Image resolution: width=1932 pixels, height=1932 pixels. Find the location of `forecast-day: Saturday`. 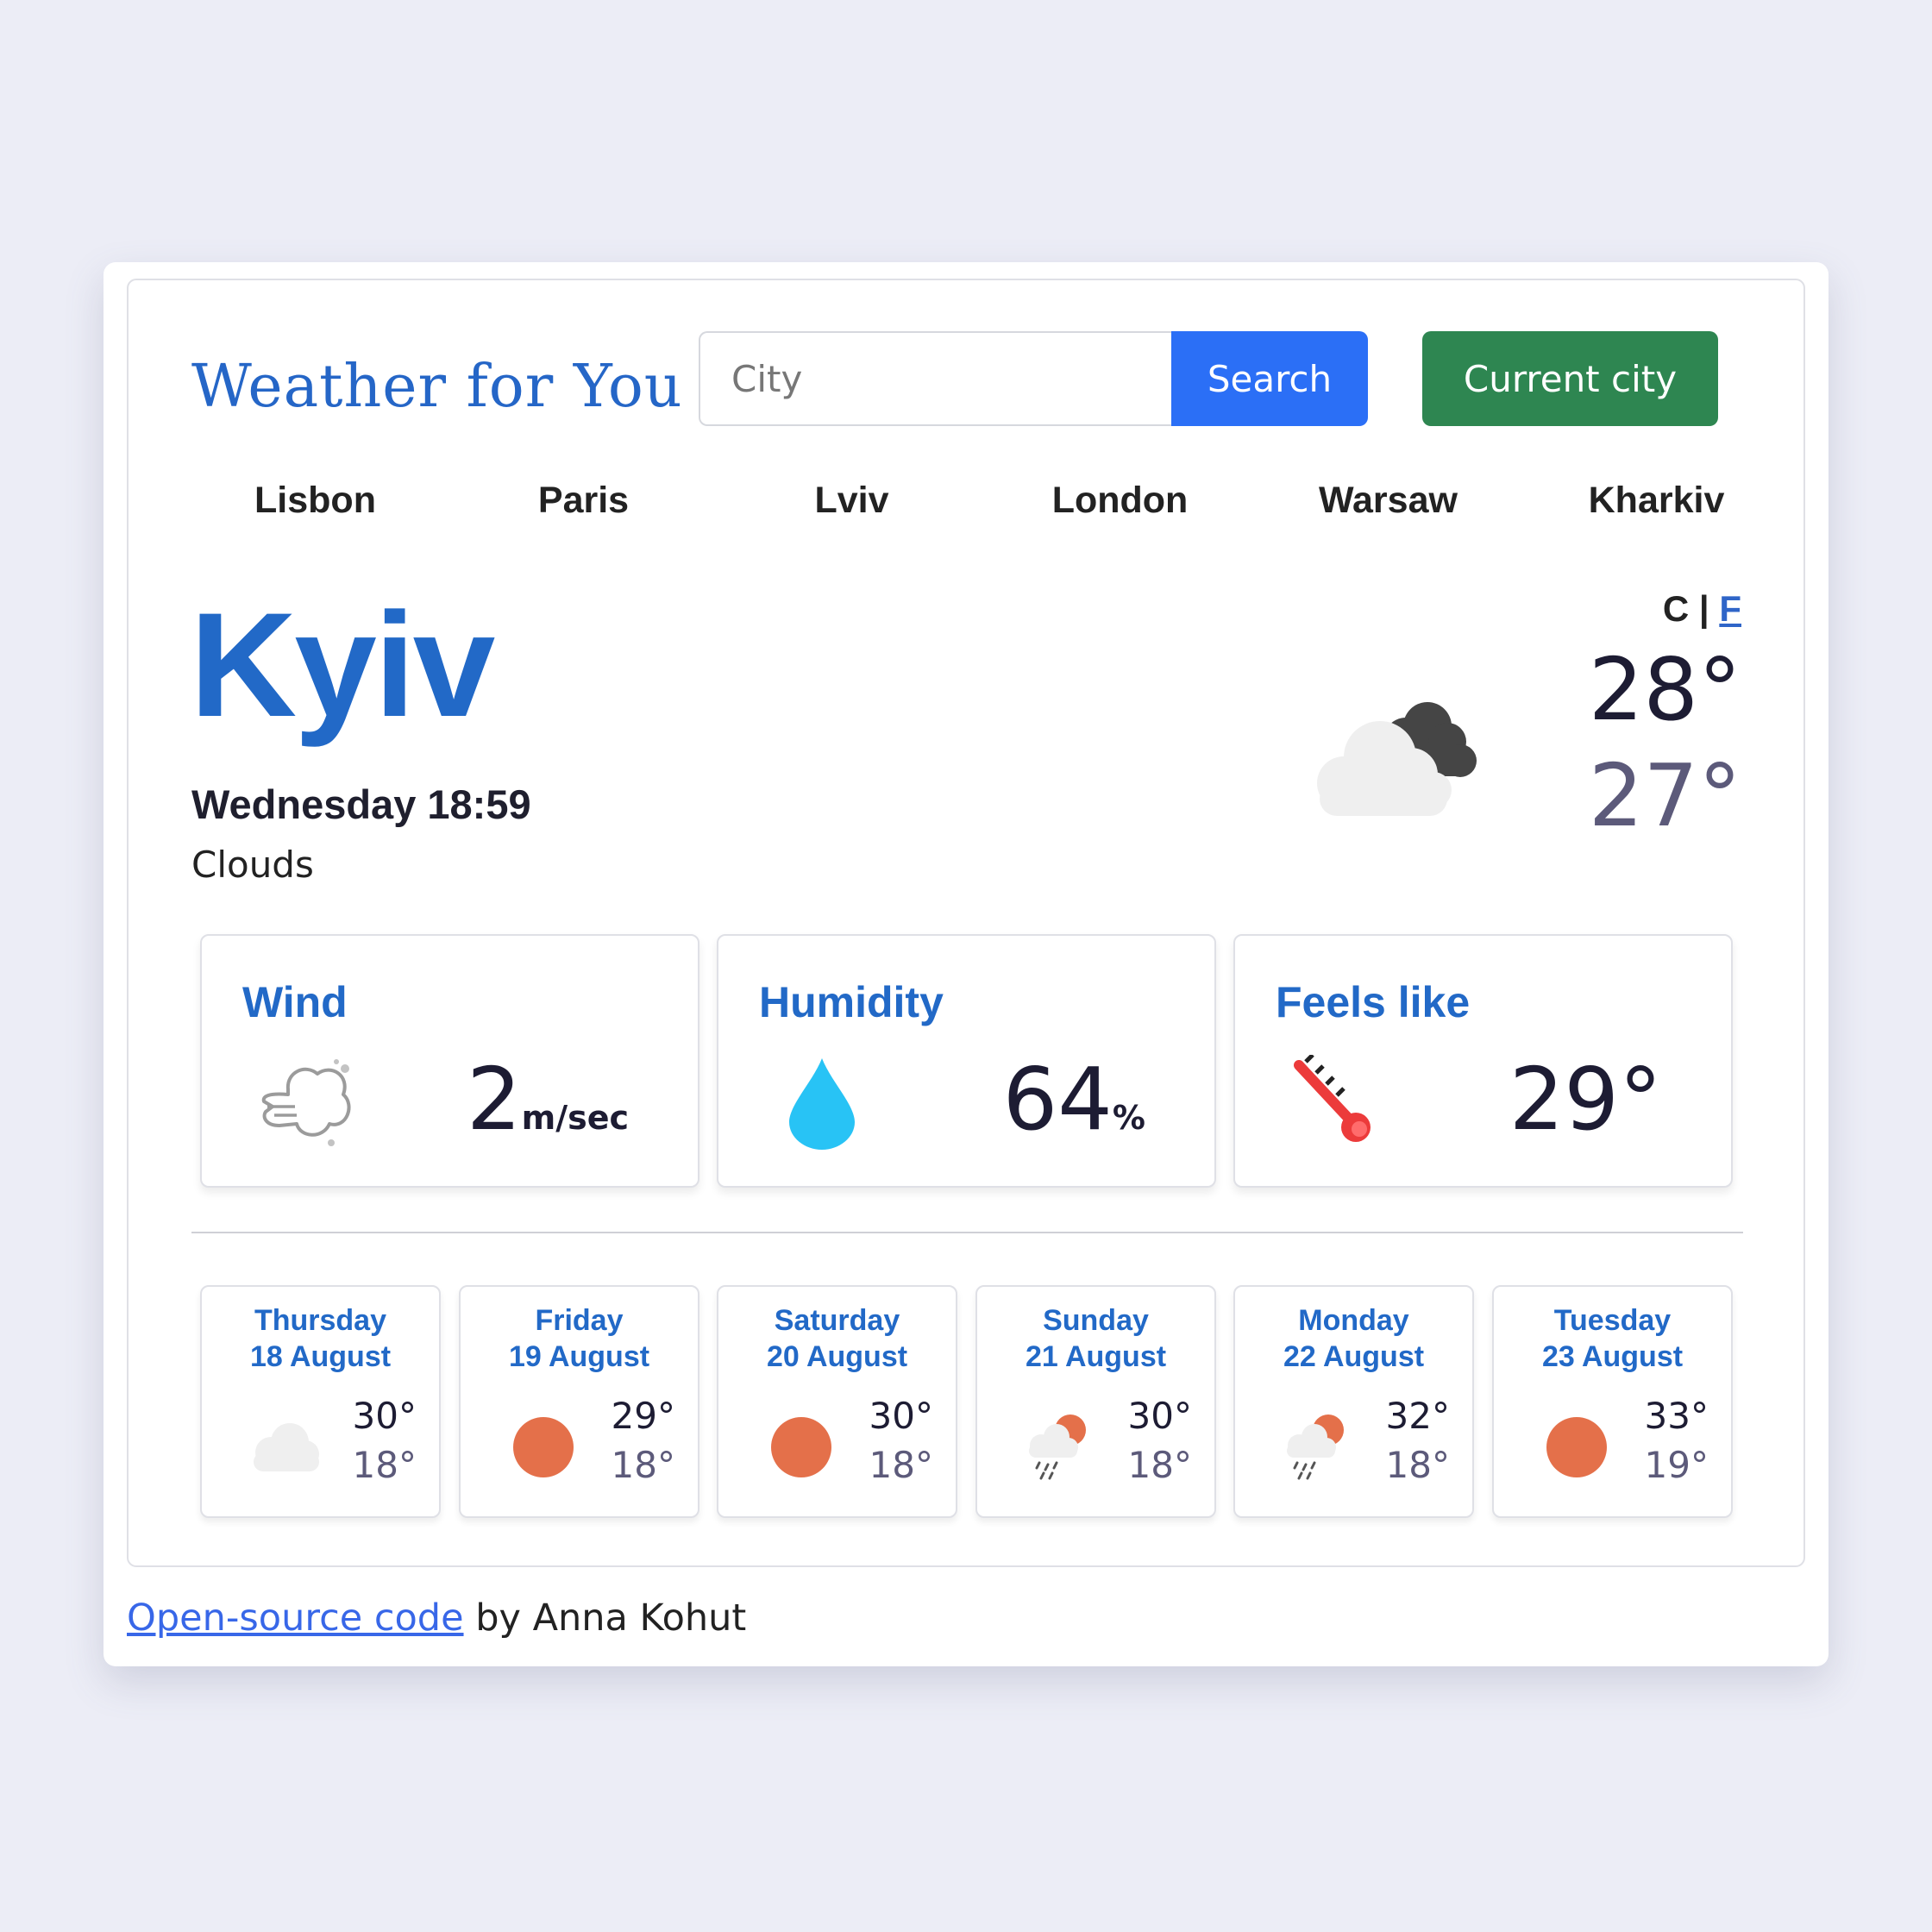

forecast-day: Saturday is located at coordinates (837, 1321).